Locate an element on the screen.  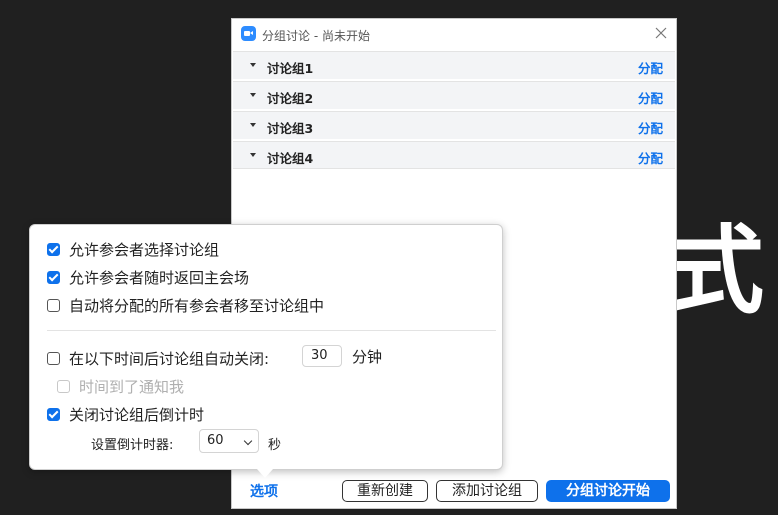
allow-choose-option: 允许参会者选择讨论组 is located at coordinates (133, 249).